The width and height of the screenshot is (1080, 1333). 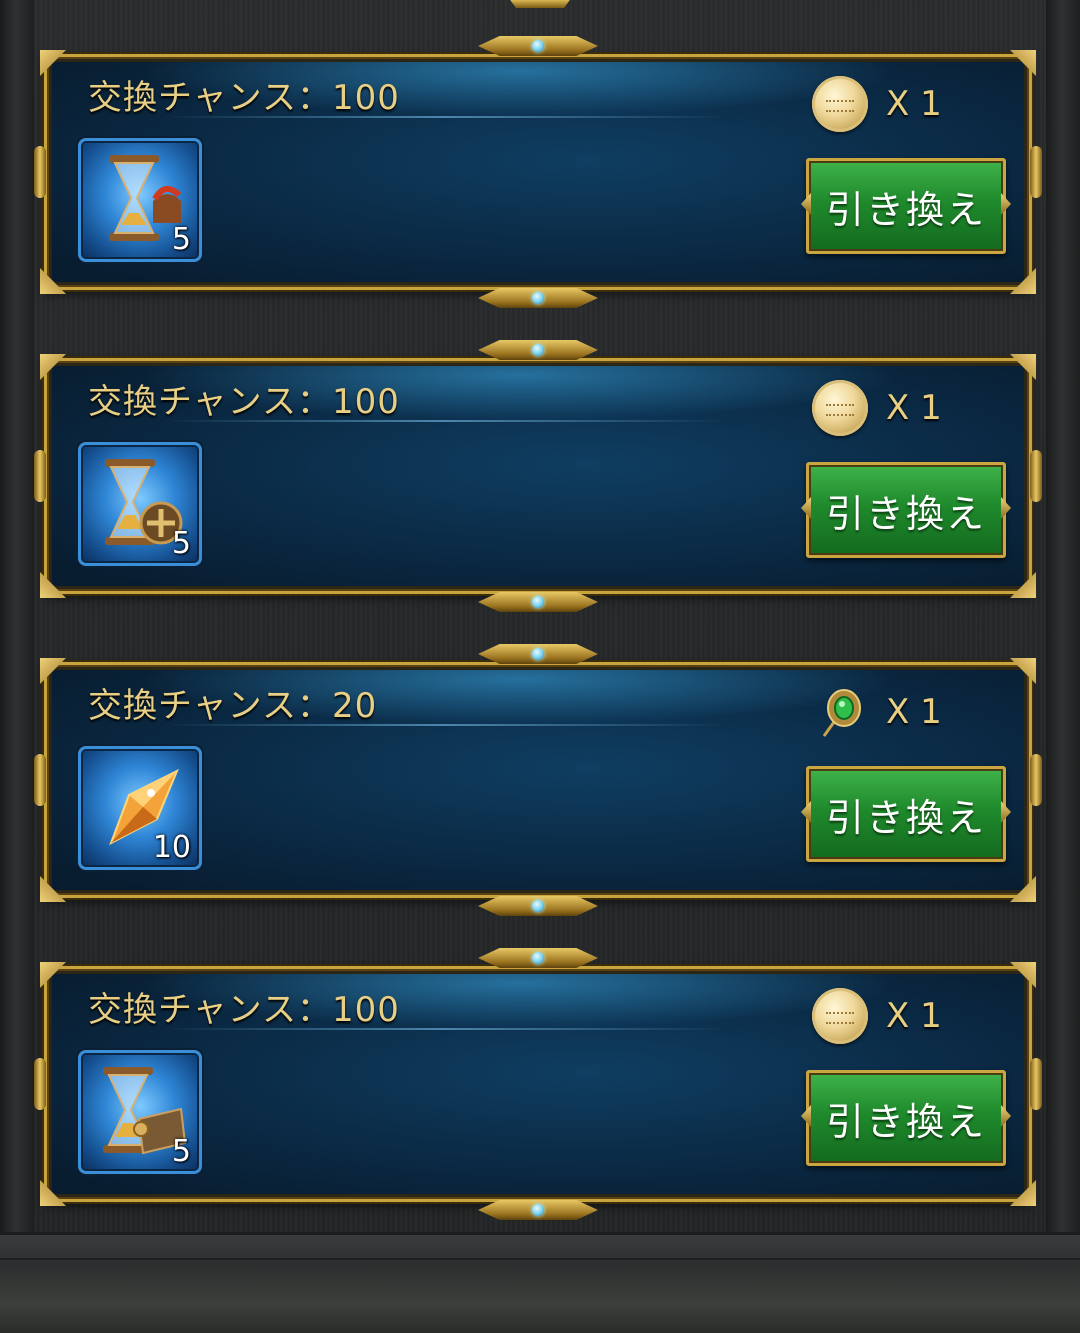 I want to click on emerald-amulet-icon, so click(x=841, y=713).